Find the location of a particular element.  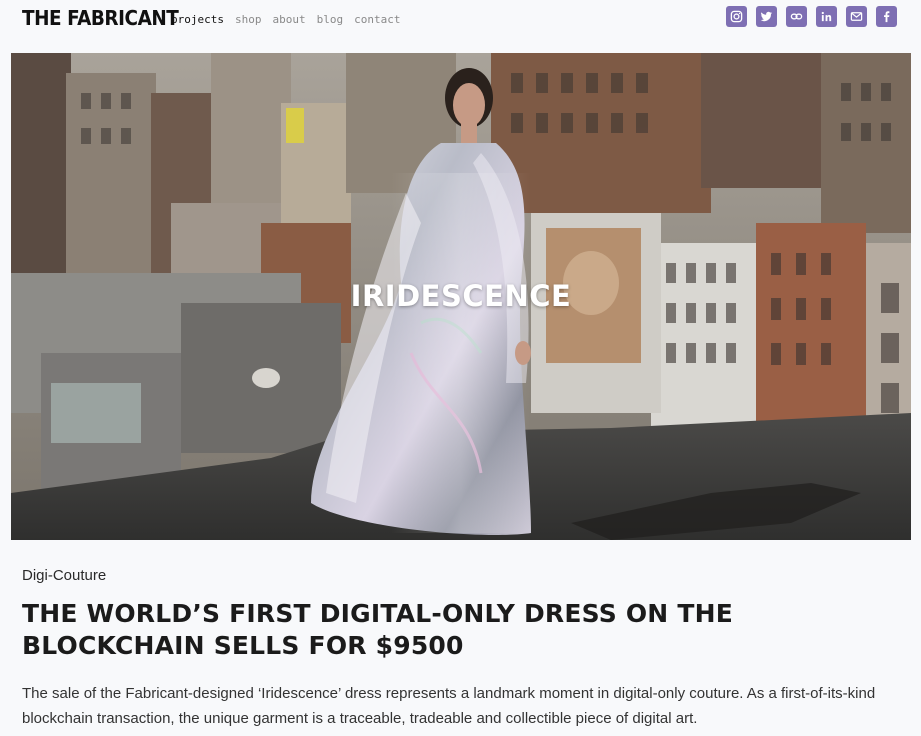

instagram-icon is located at coordinates (736, 16).